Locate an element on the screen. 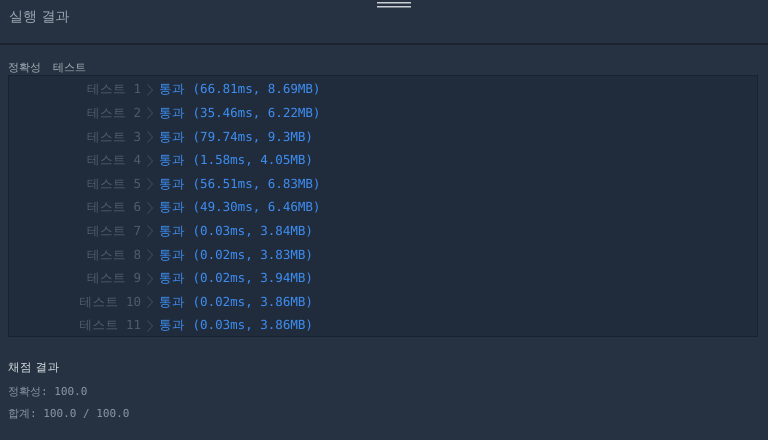 Image resolution: width=768 pixels, height=440 pixels. test-result: 통과 (35.46ms, 6.22MB) is located at coordinates (239, 113).